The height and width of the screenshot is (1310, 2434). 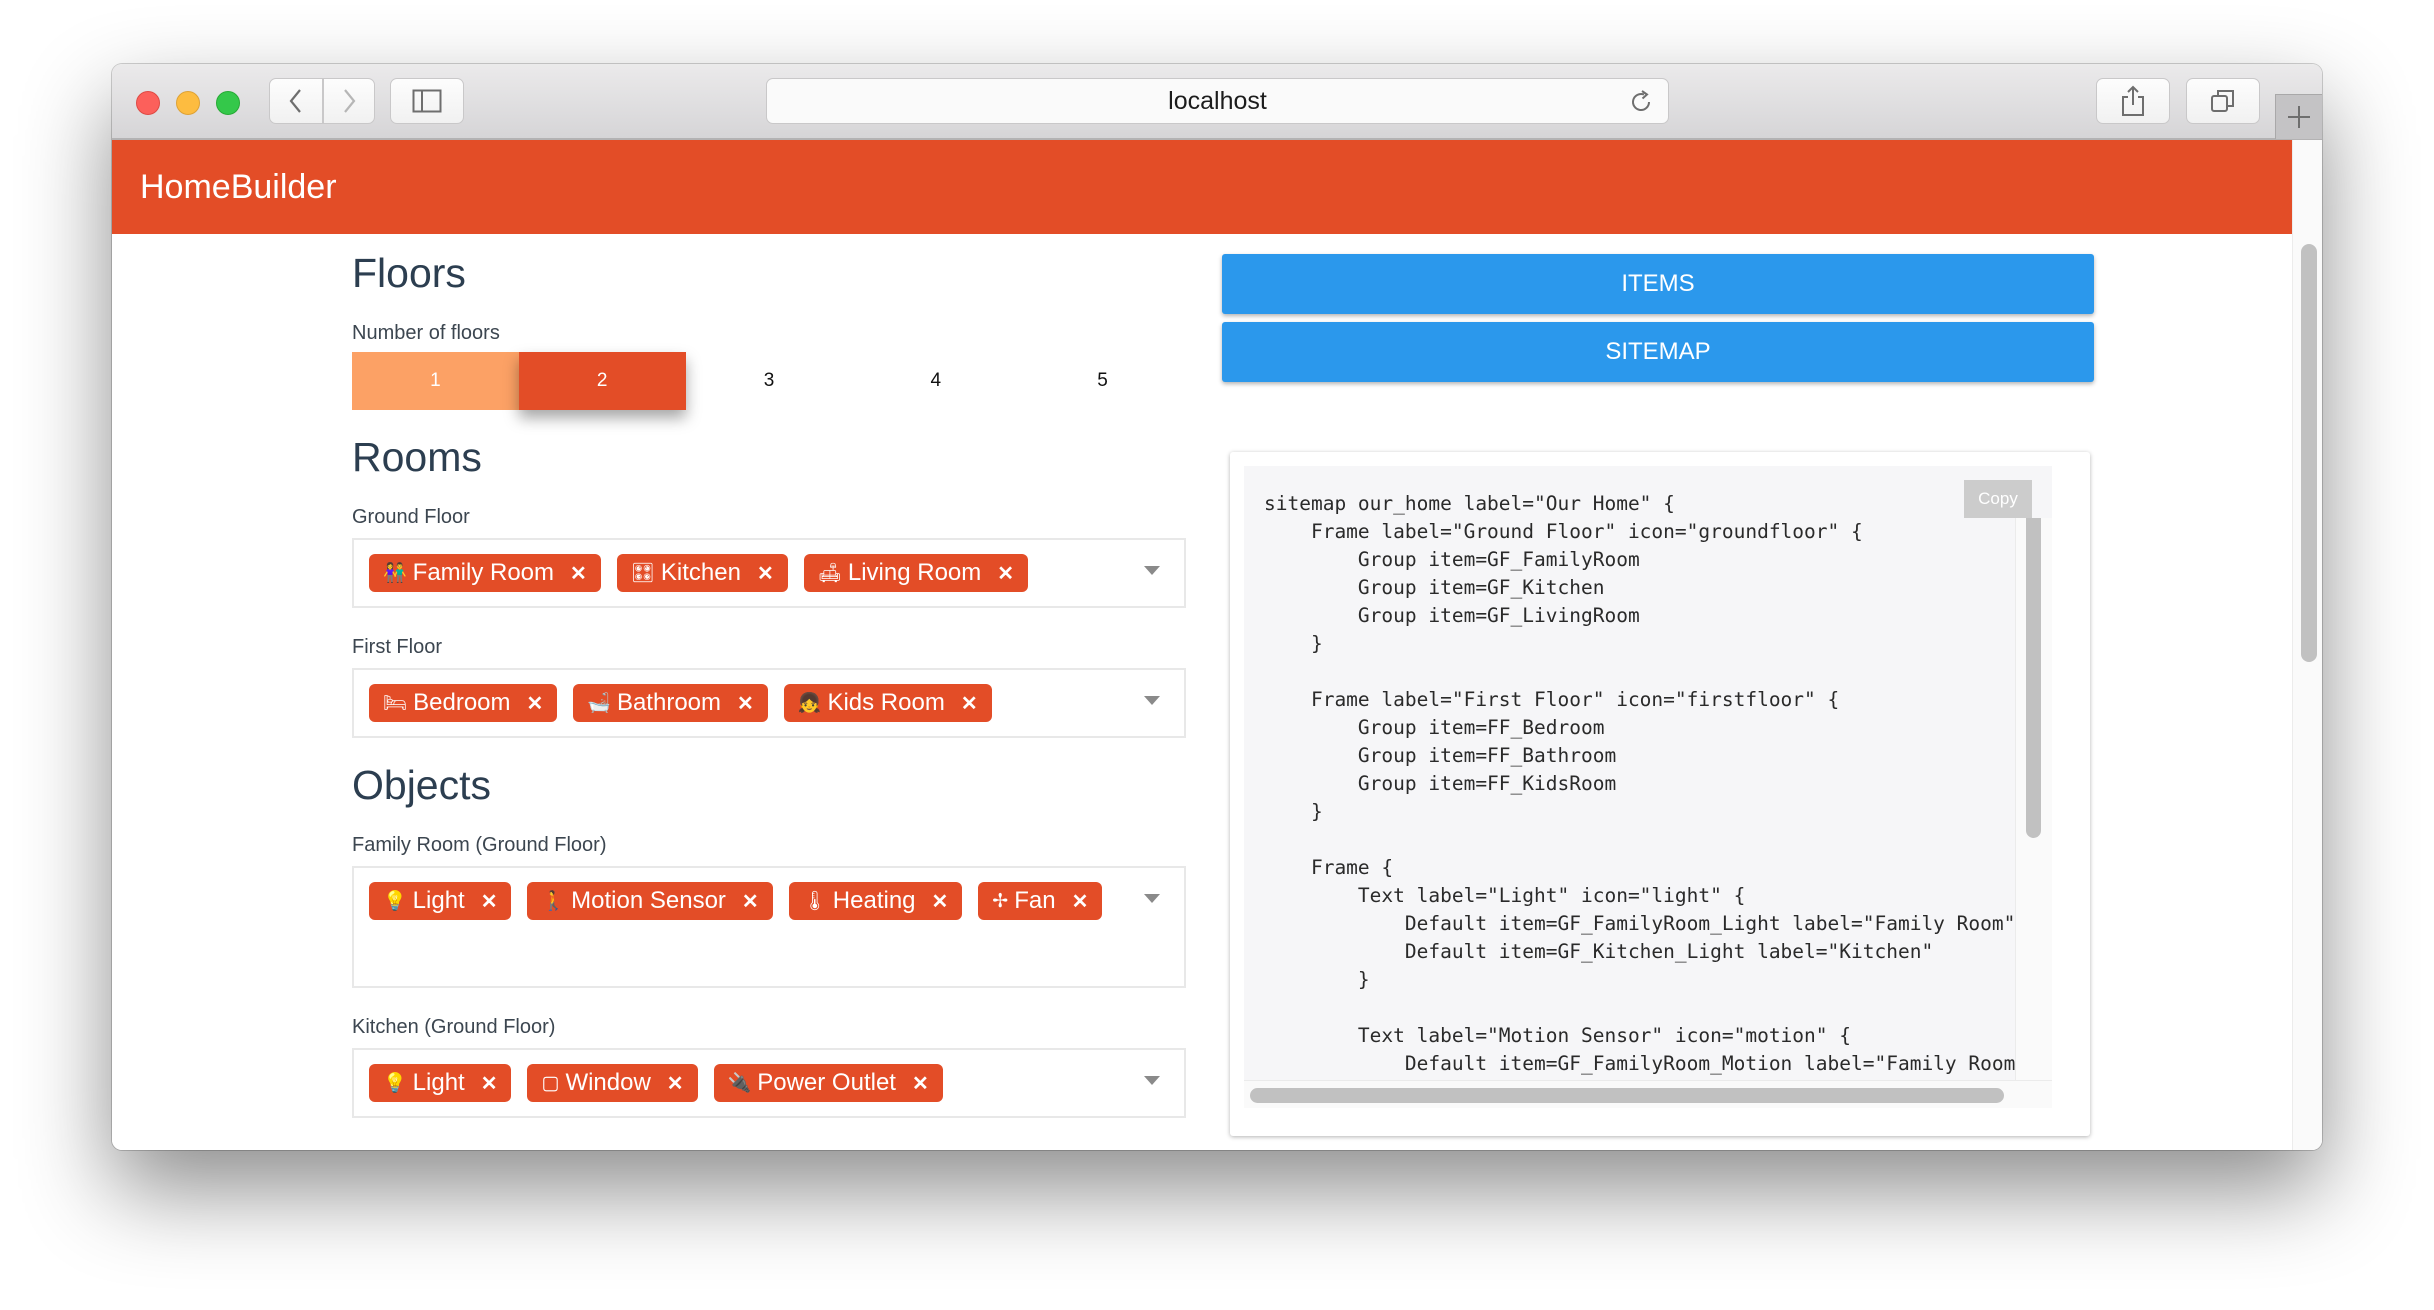 I want to click on kitchen-icon: 🎛, so click(x=642, y=573).